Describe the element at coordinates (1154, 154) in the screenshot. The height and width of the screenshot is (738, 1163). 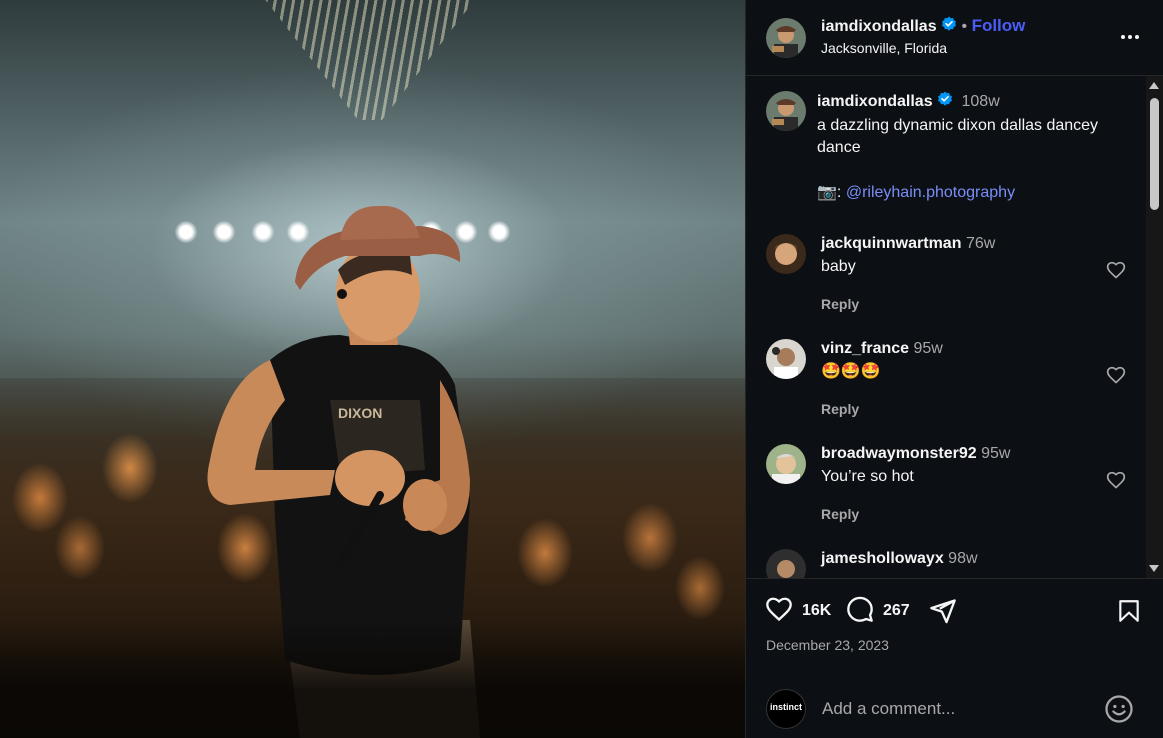
I see `scrollbar-thumb` at that location.